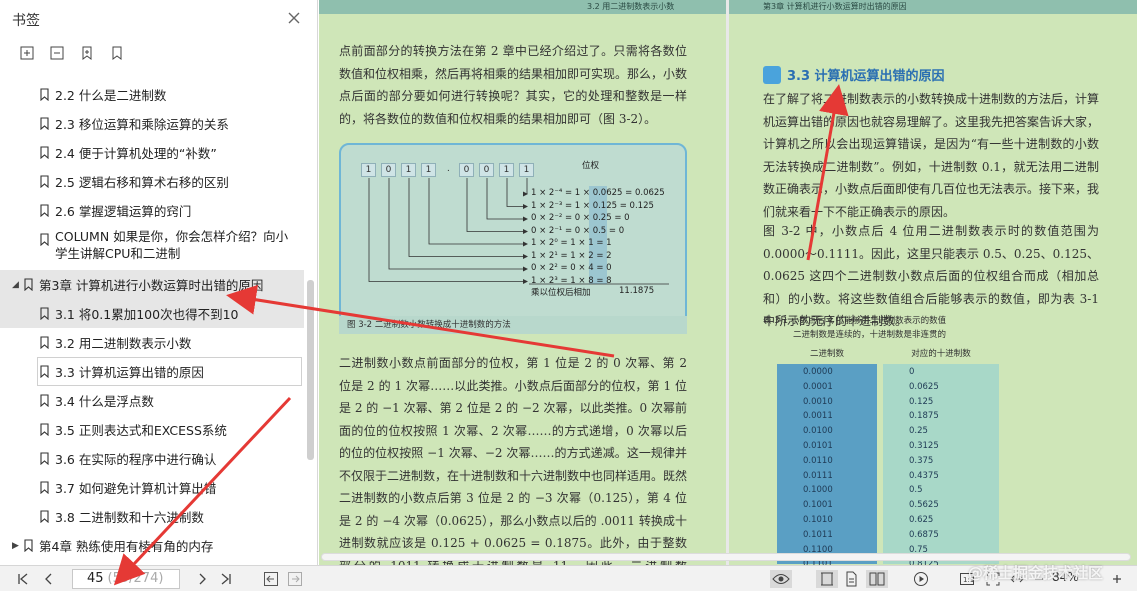 The image size is (1137, 591). Describe the element at coordinates (27, 53) in the screenshot. I see `add-bookmark-icon` at that location.